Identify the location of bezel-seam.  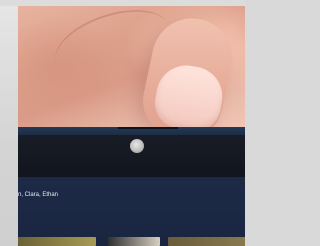
(148, 128).